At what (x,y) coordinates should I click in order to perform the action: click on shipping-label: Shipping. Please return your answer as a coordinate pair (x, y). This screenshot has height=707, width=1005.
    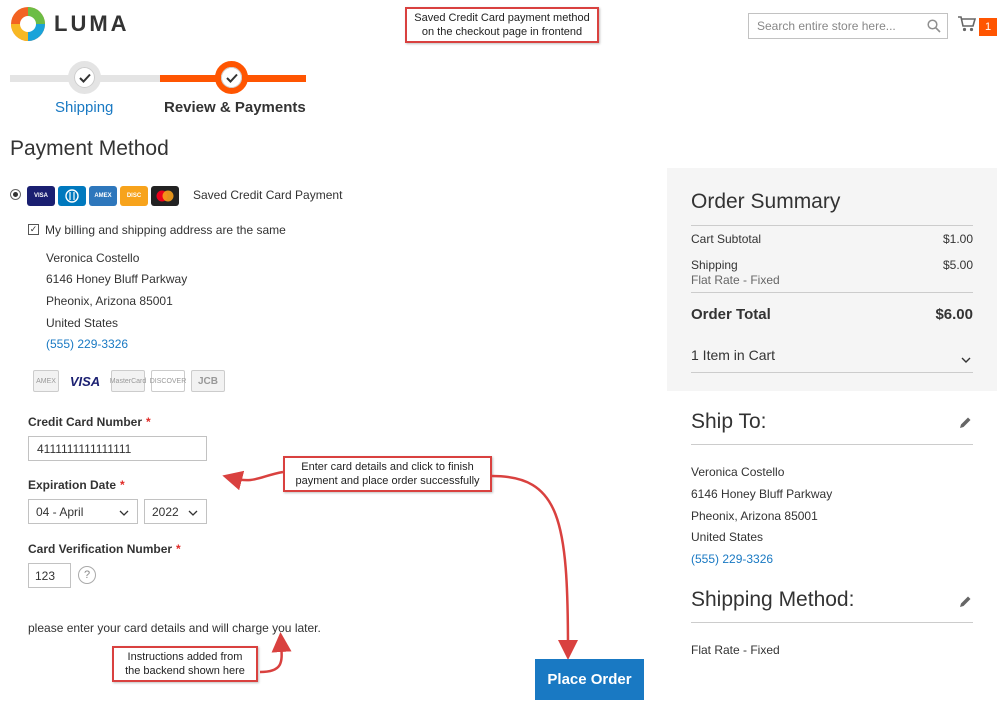
    Looking at the image, I should click on (714, 265).